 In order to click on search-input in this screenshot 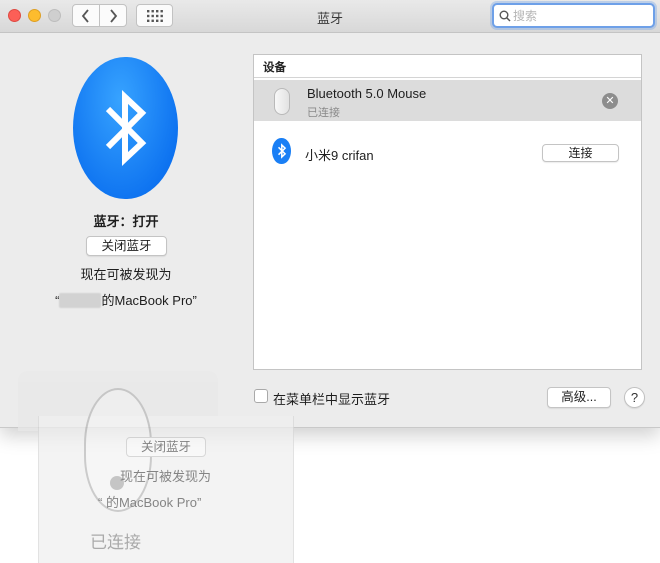, I will do `click(578, 15)`.